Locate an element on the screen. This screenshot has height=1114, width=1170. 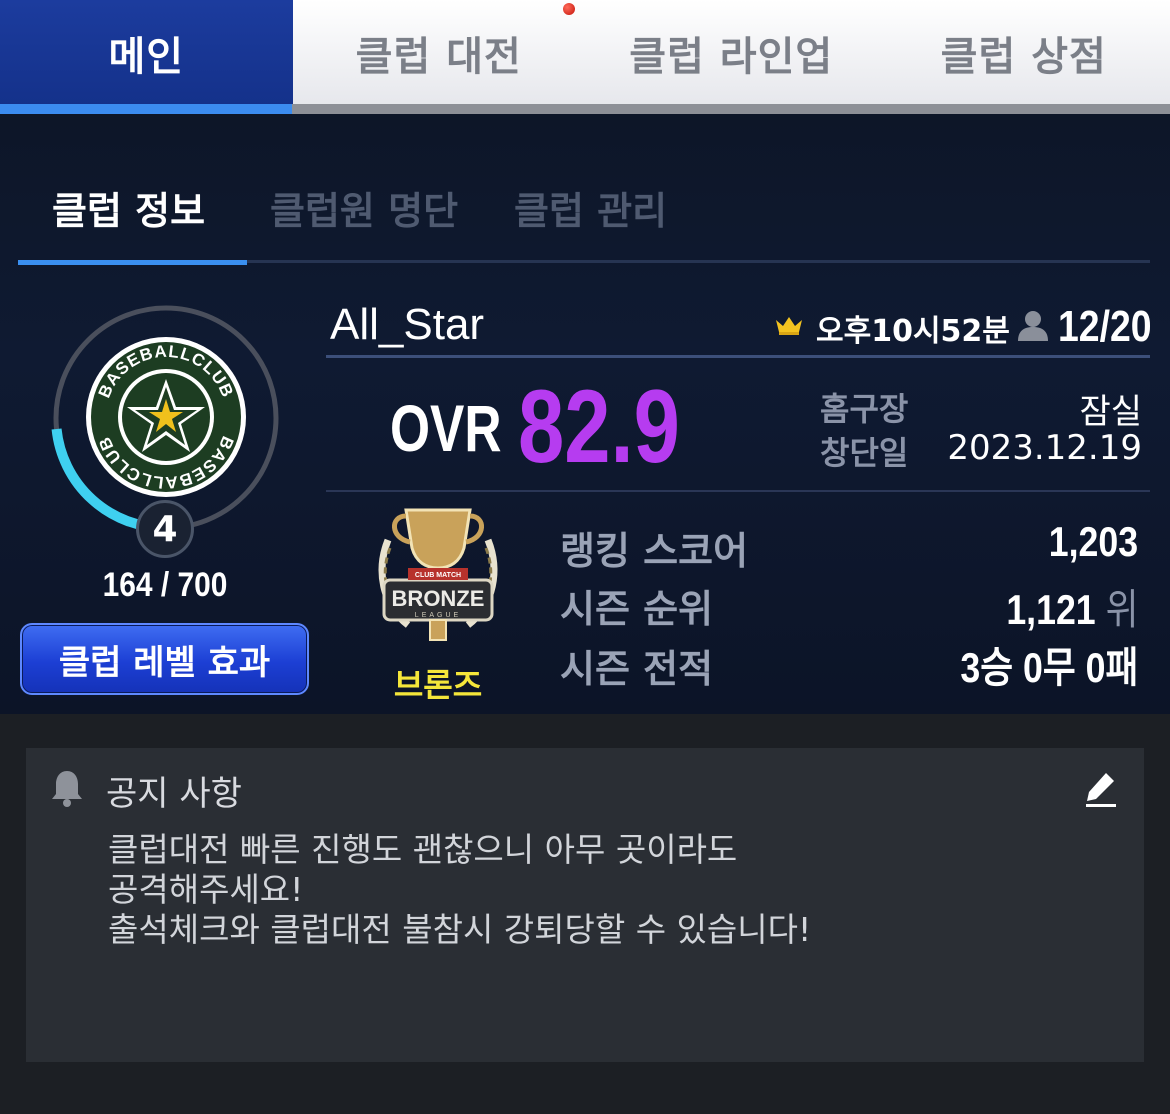
subtab-member-list: 클럽원 명단 is located at coordinates (364, 207).